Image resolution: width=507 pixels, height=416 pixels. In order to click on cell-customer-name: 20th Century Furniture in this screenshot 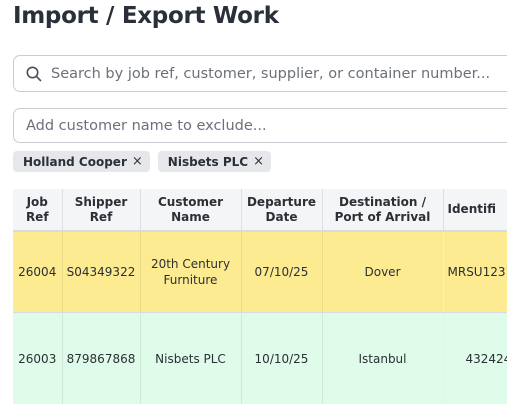, I will do `click(191, 272)`.